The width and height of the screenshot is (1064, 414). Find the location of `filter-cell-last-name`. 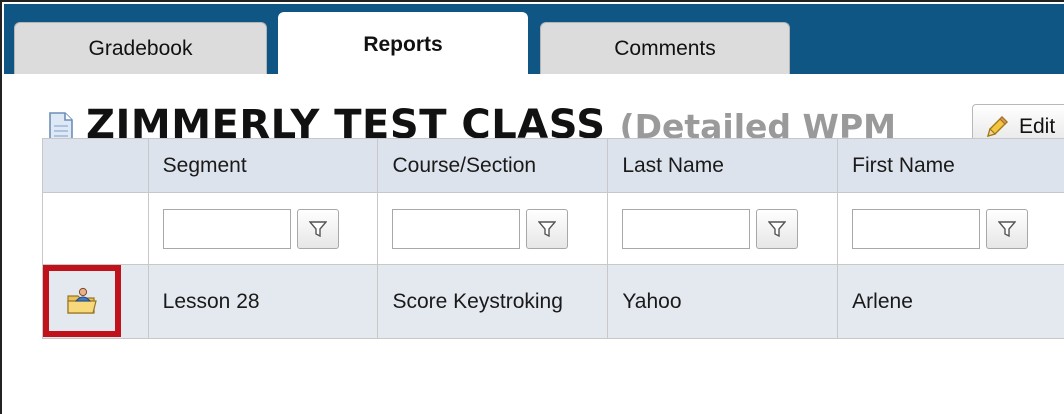

filter-cell-last-name is located at coordinates (723, 228).